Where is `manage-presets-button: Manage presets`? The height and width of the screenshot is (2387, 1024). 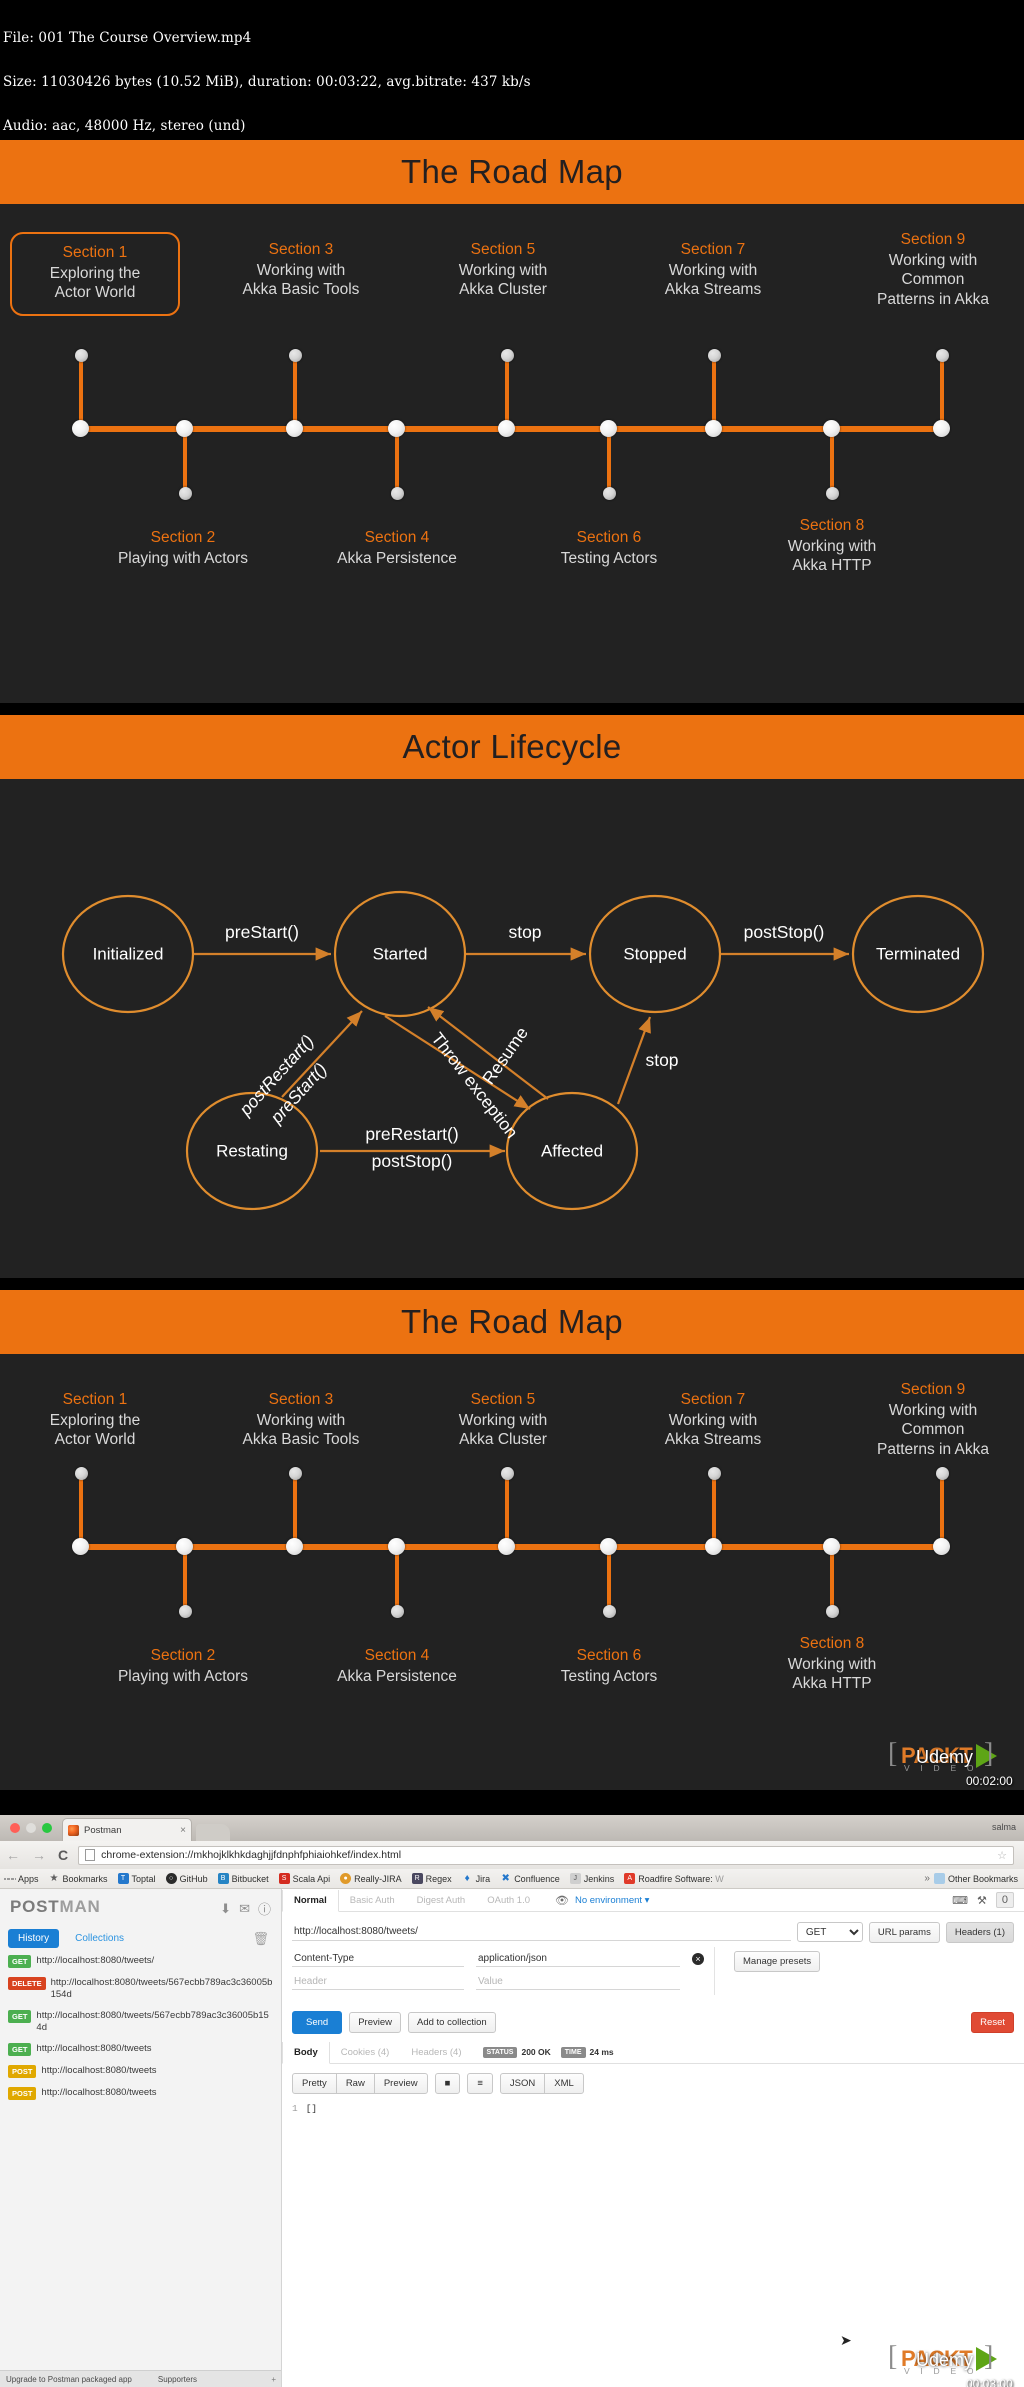
manage-presets-button: Manage presets is located at coordinates (777, 1961).